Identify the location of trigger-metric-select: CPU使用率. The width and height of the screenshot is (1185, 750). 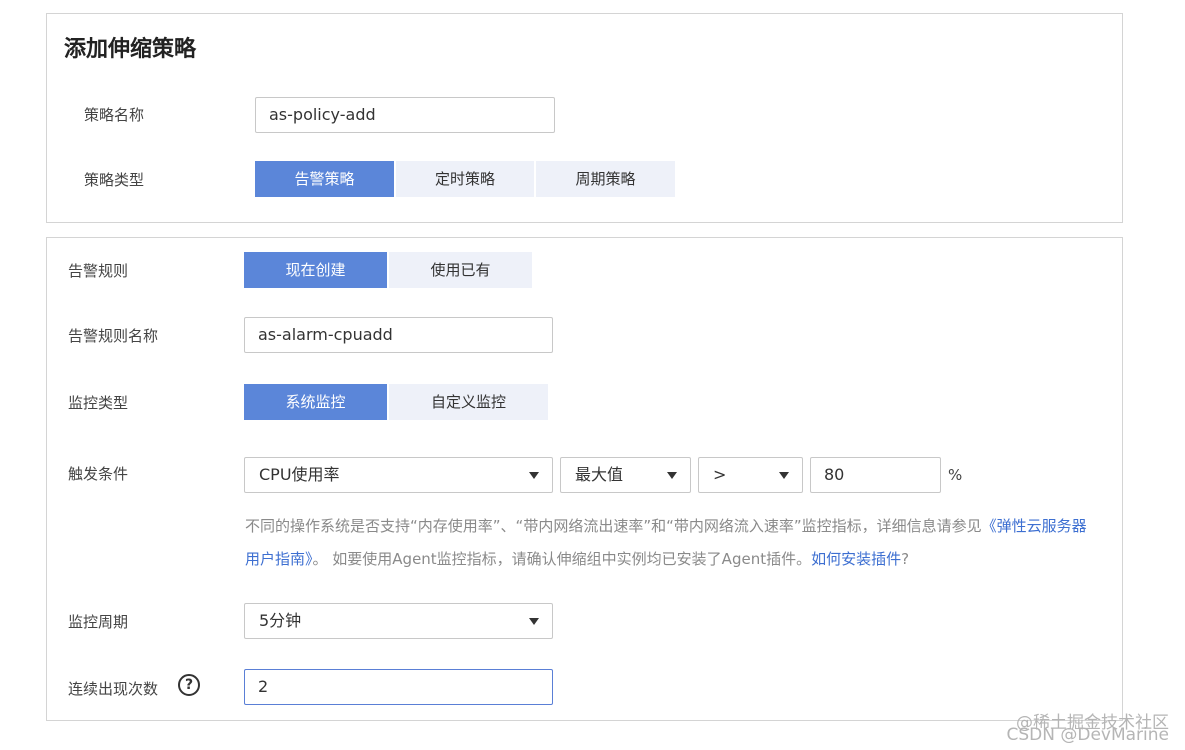
(398, 475).